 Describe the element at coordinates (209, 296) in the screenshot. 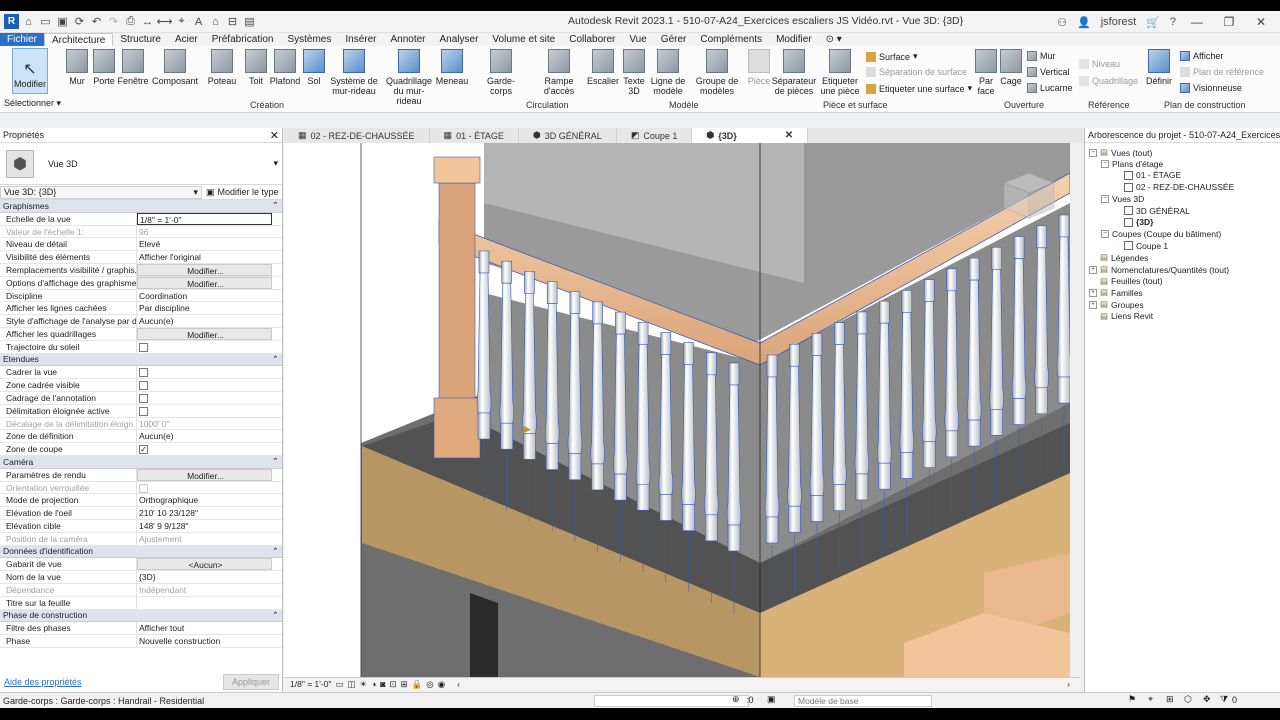

I see `property-value: Coordination` at that location.